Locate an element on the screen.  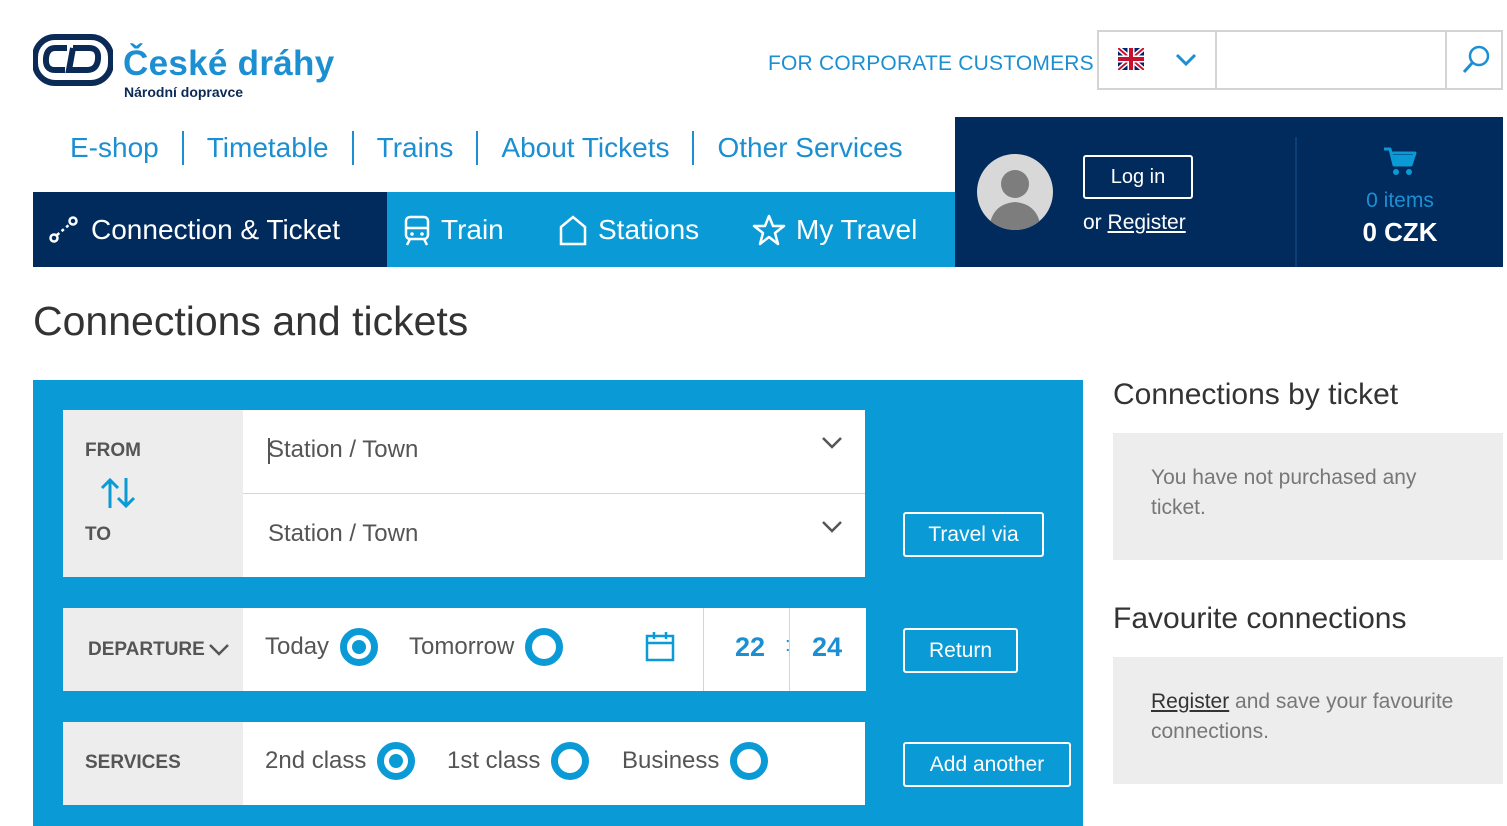
page-title: Connections and tickets is located at coordinates (251, 321).